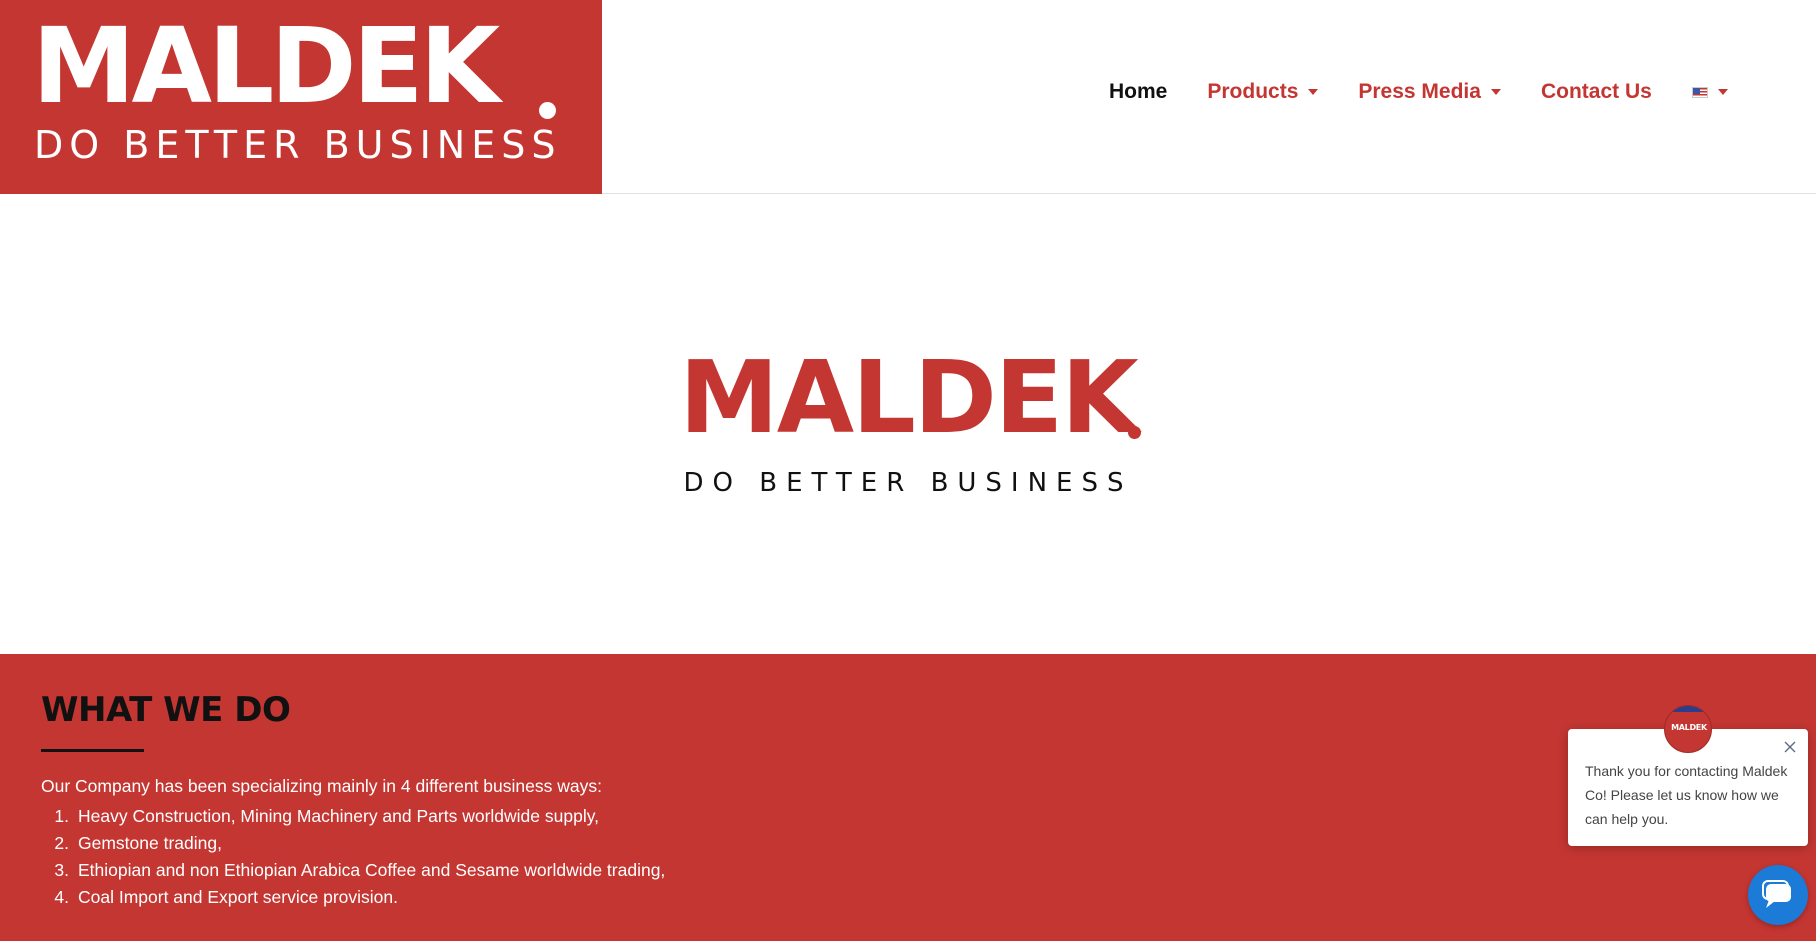 Image resolution: width=1816 pixels, height=941 pixels. What do you see at coordinates (1709, 92) in the screenshot?
I see `language-switcher` at bounding box center [1709, 92].